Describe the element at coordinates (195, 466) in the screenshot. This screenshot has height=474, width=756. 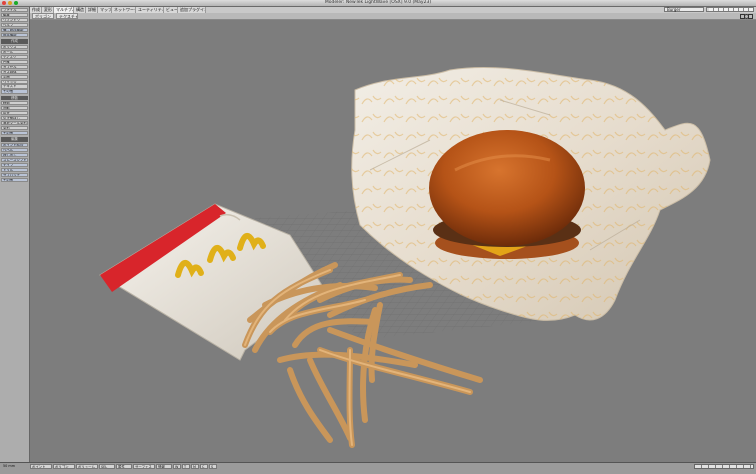
I see `m-button: M` at that location.